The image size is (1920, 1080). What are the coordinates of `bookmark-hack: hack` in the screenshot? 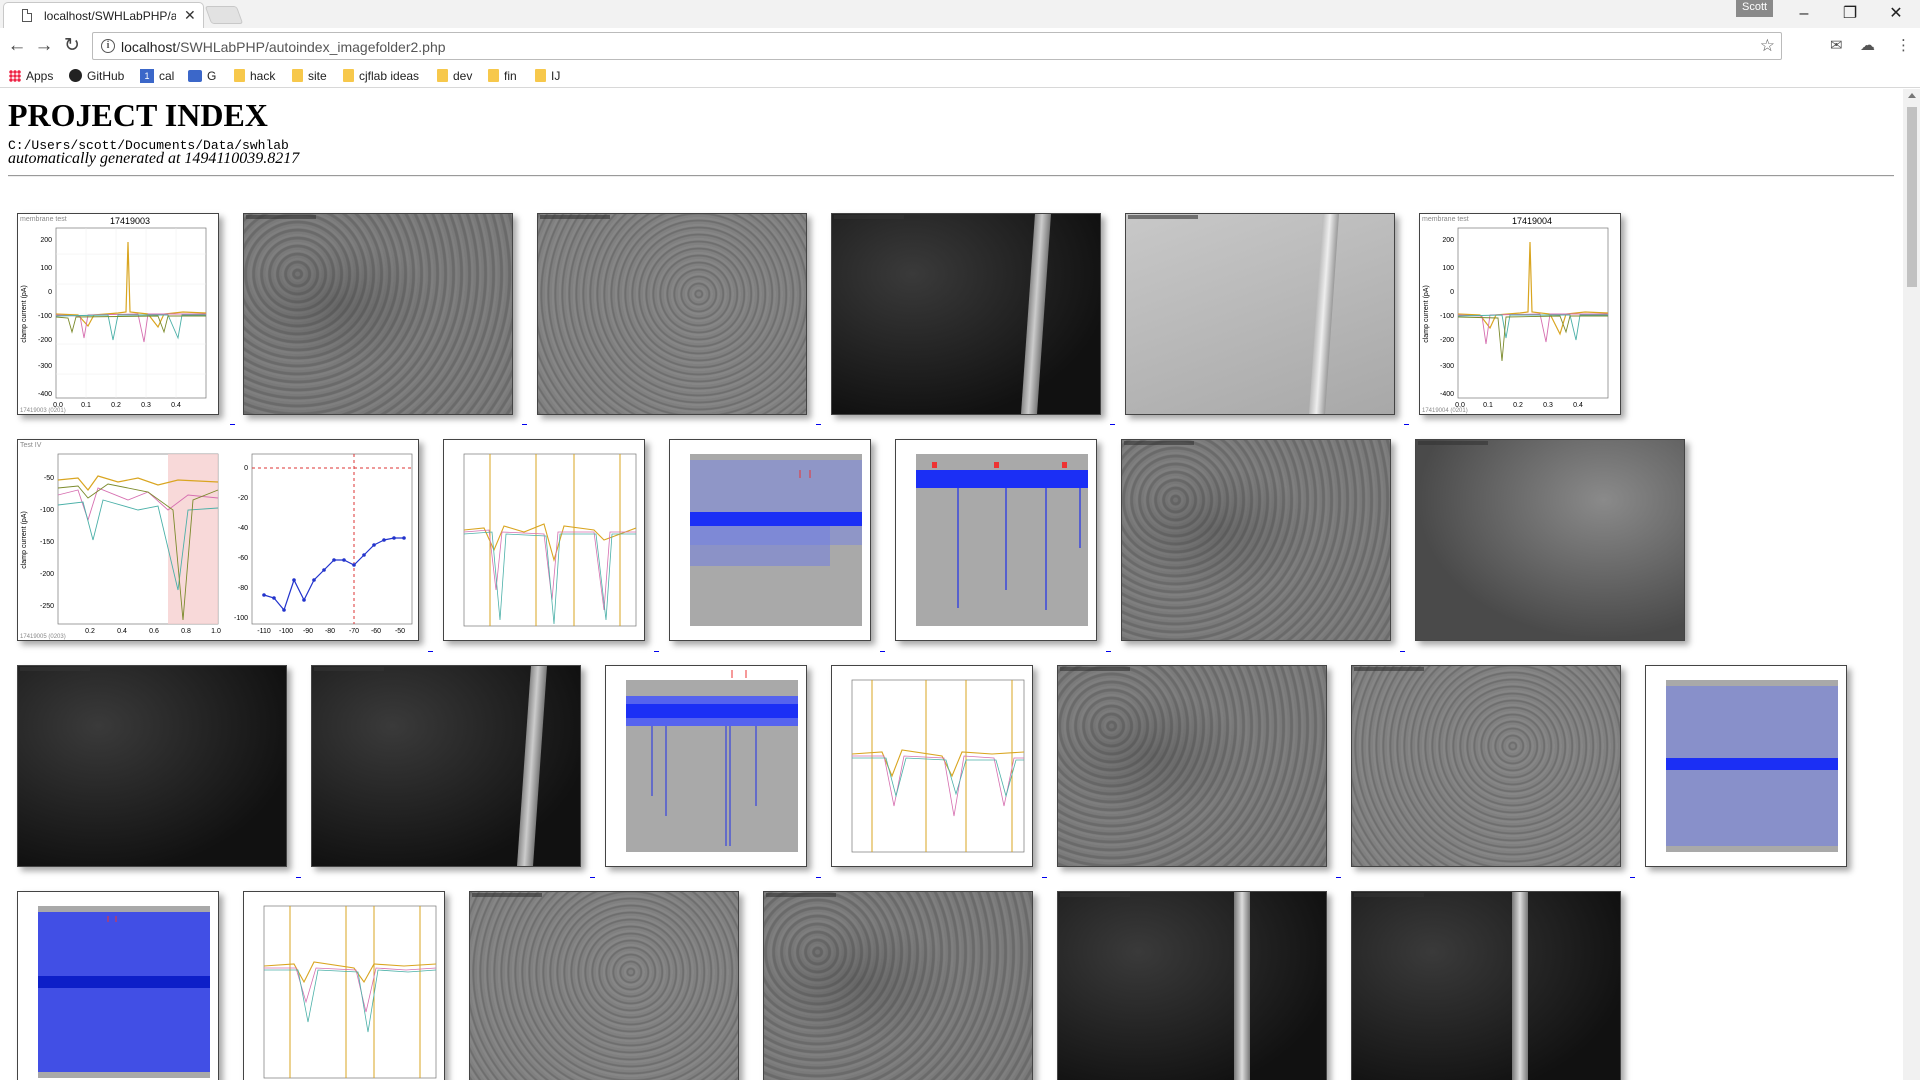 It's located at (254, 76).